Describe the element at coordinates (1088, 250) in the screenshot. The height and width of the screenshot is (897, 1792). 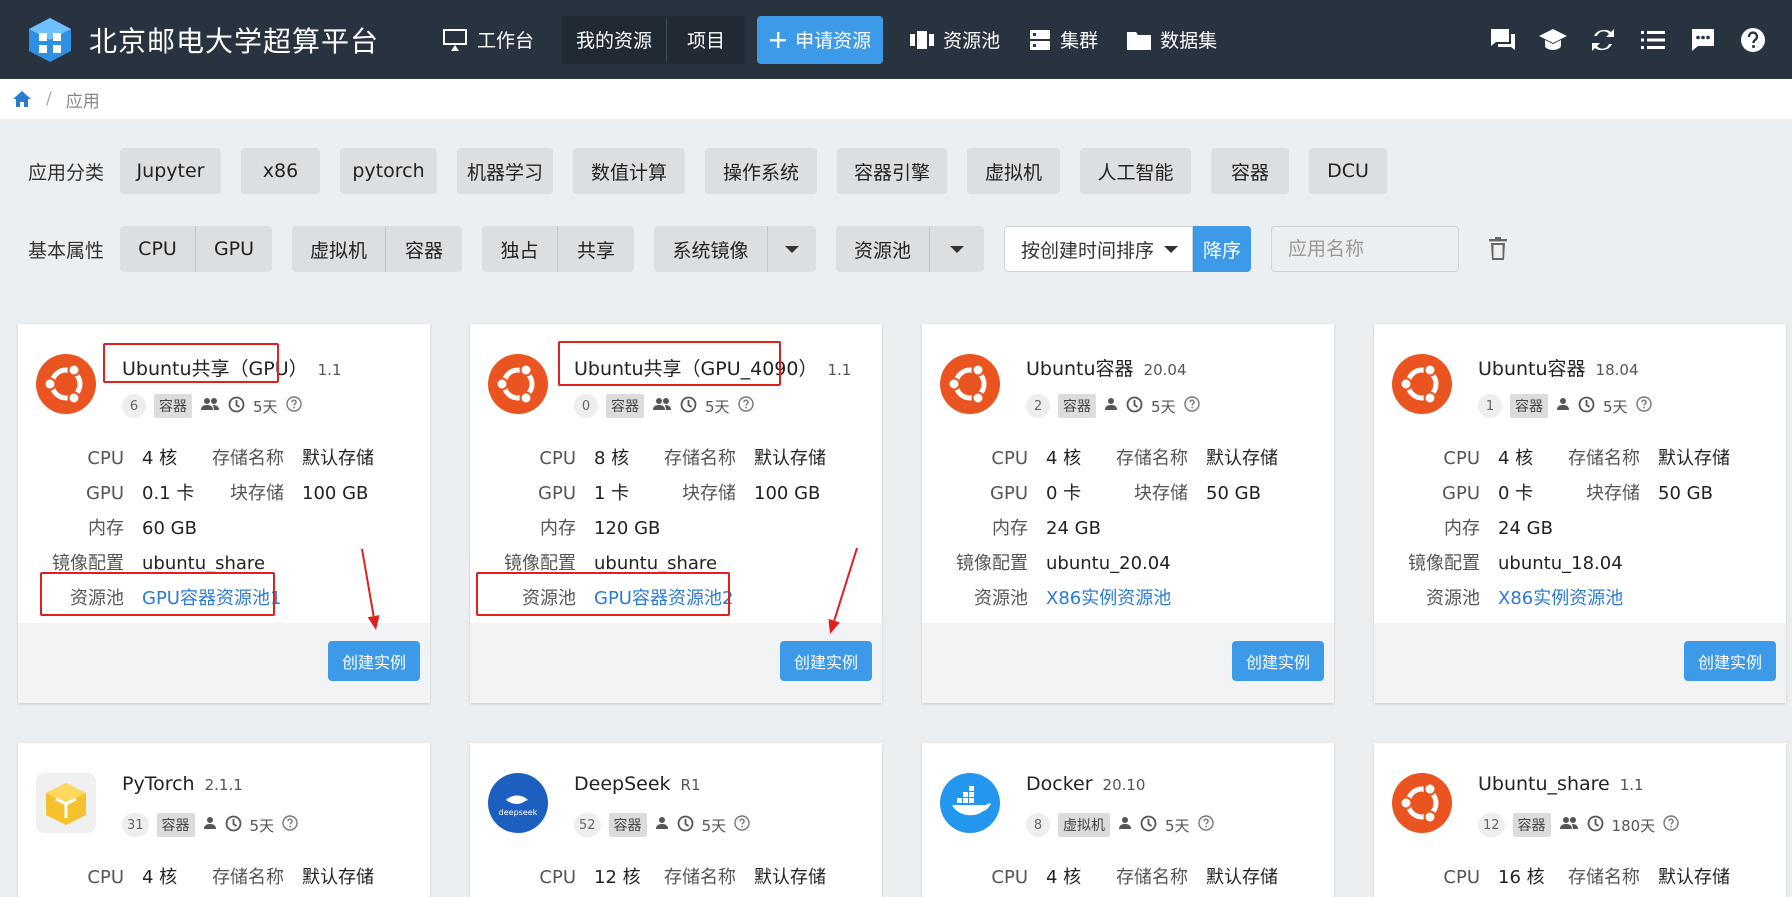
I see `sort-select-label: 按创建时间排序` at that location.